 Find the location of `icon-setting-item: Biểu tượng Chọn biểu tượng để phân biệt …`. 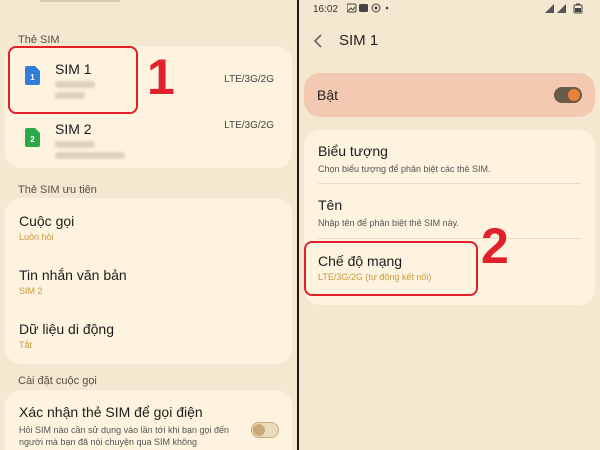

icon-setting-item: Biểu tượng Chọn biểu tượng để phân biệt … is located at coordinates (449, 159).